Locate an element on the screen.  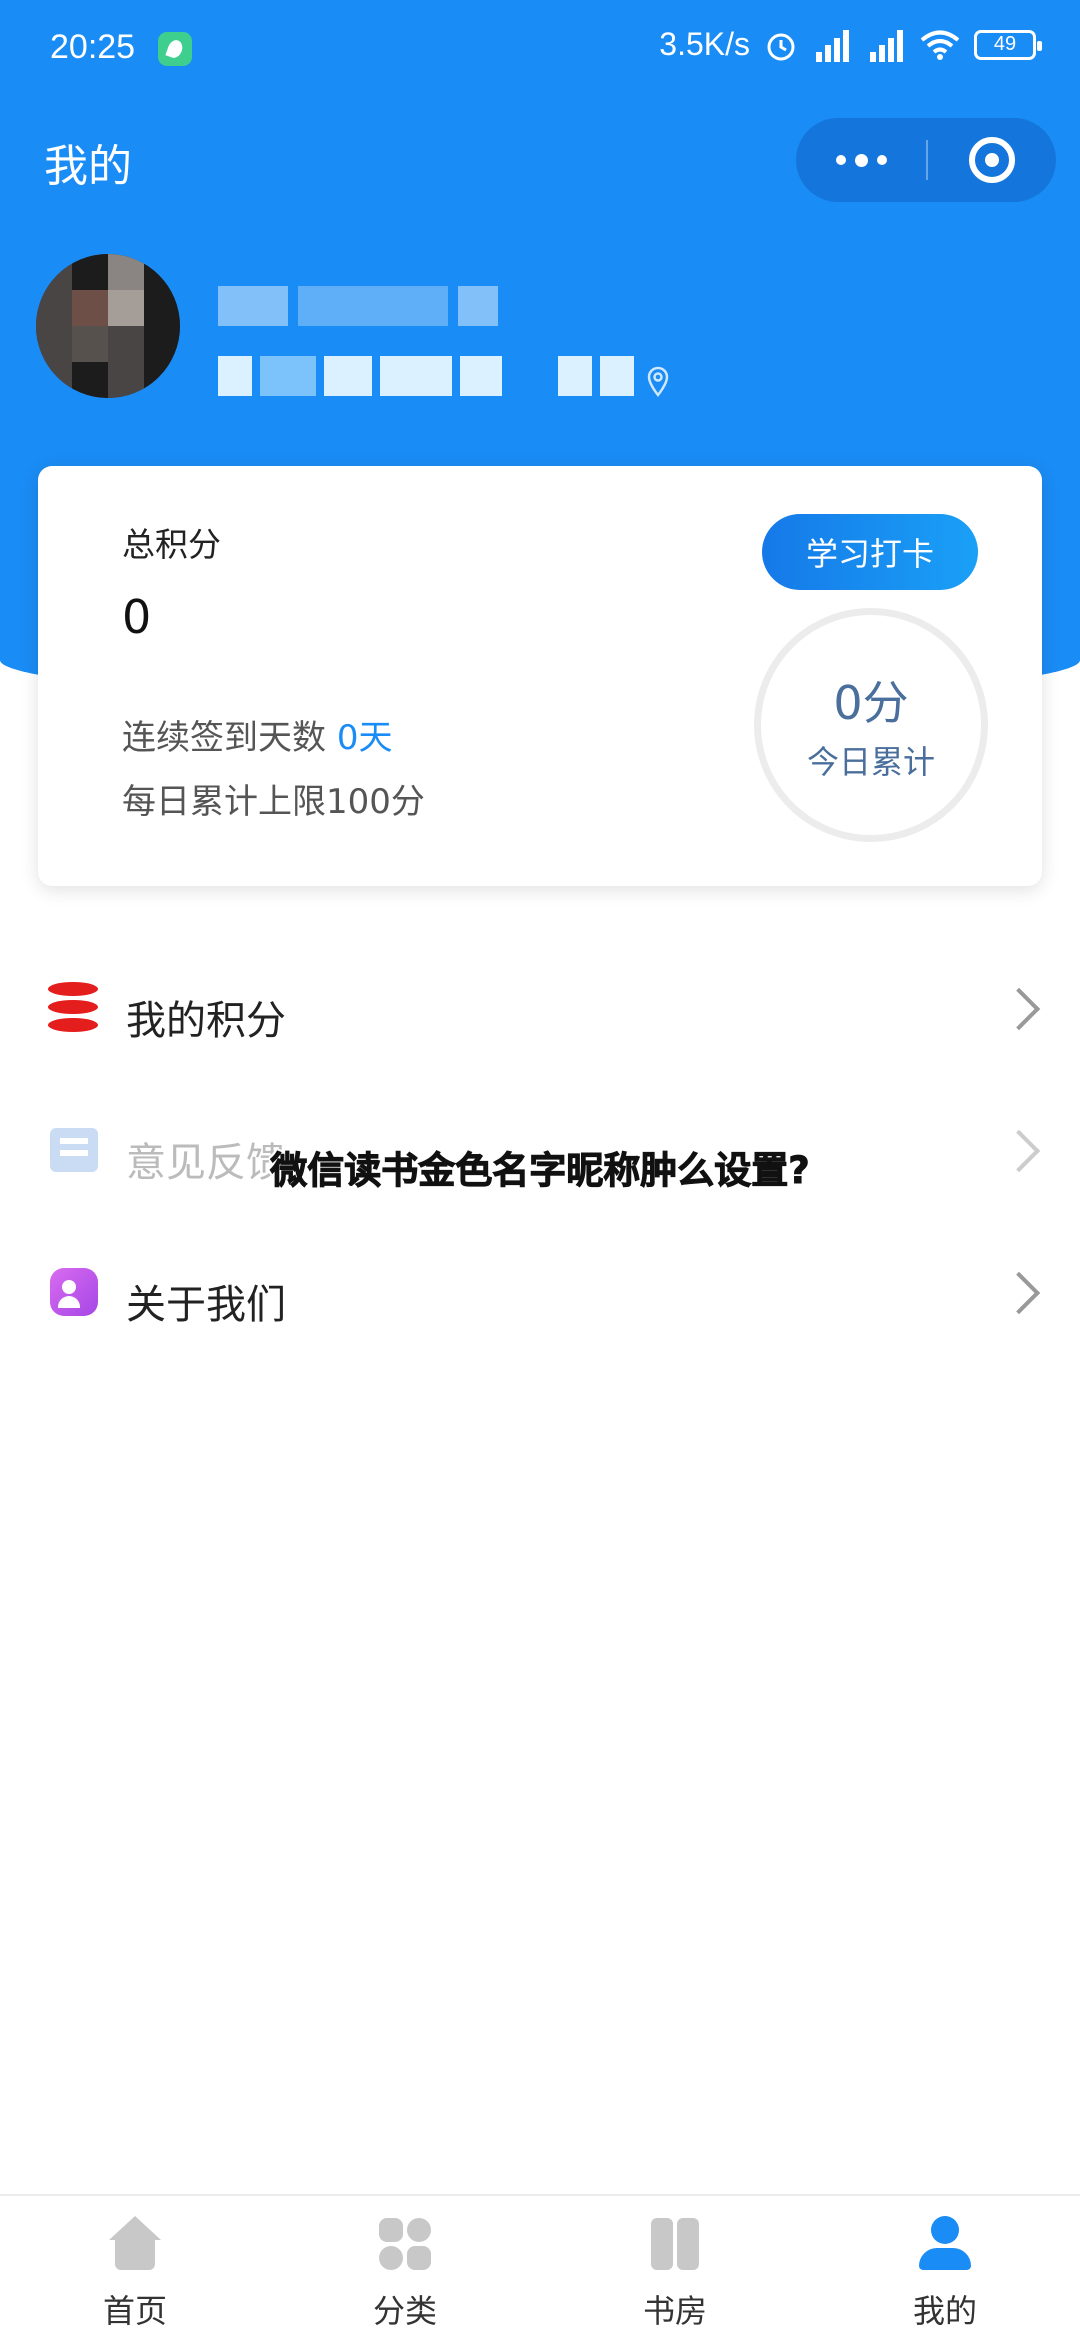
about-us-icon is located at coordinates (74, 1292).